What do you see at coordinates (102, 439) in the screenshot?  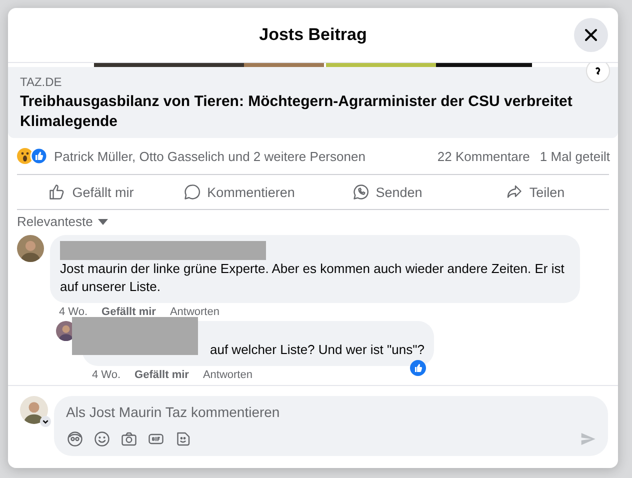 I see `smiley-icon` at bounding box center [102, 439].